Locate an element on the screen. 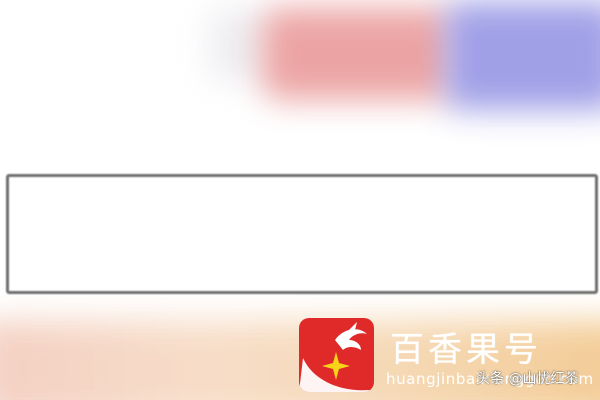  toutiao-watermark: 头条 @山忧红茶 is located at coordinates (527, 379).